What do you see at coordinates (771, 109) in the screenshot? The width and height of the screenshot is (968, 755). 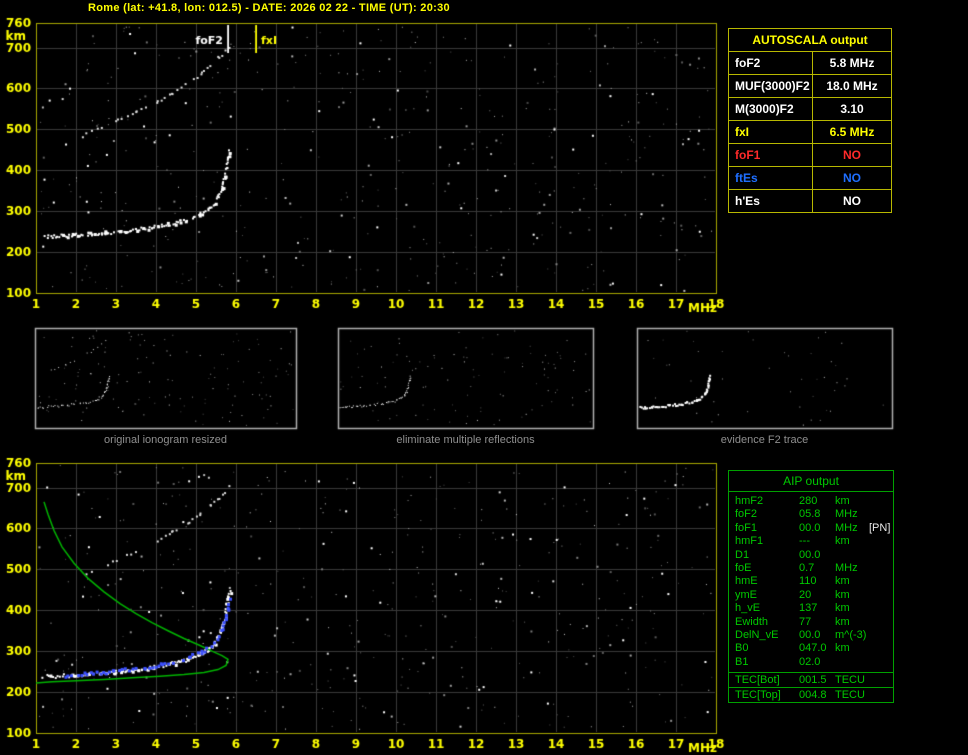 I see `param-label-m3000: M(3000)F2` at bounding box center [771, 109].